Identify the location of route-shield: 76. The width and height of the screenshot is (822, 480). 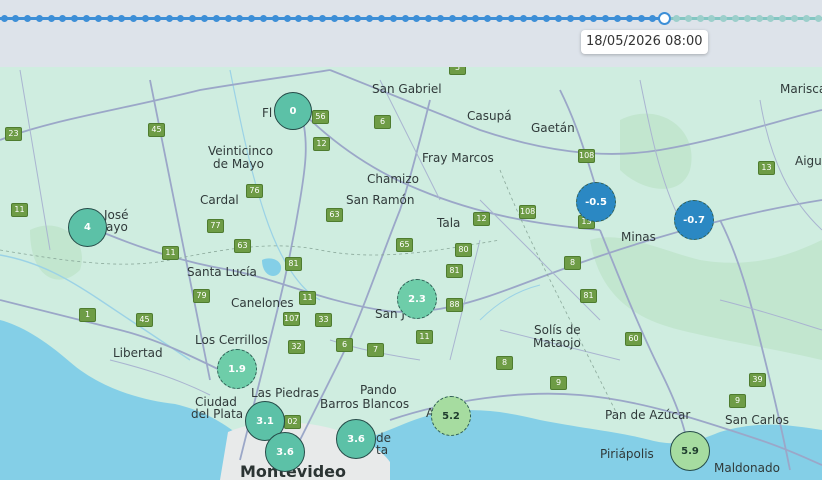
(254, 191).